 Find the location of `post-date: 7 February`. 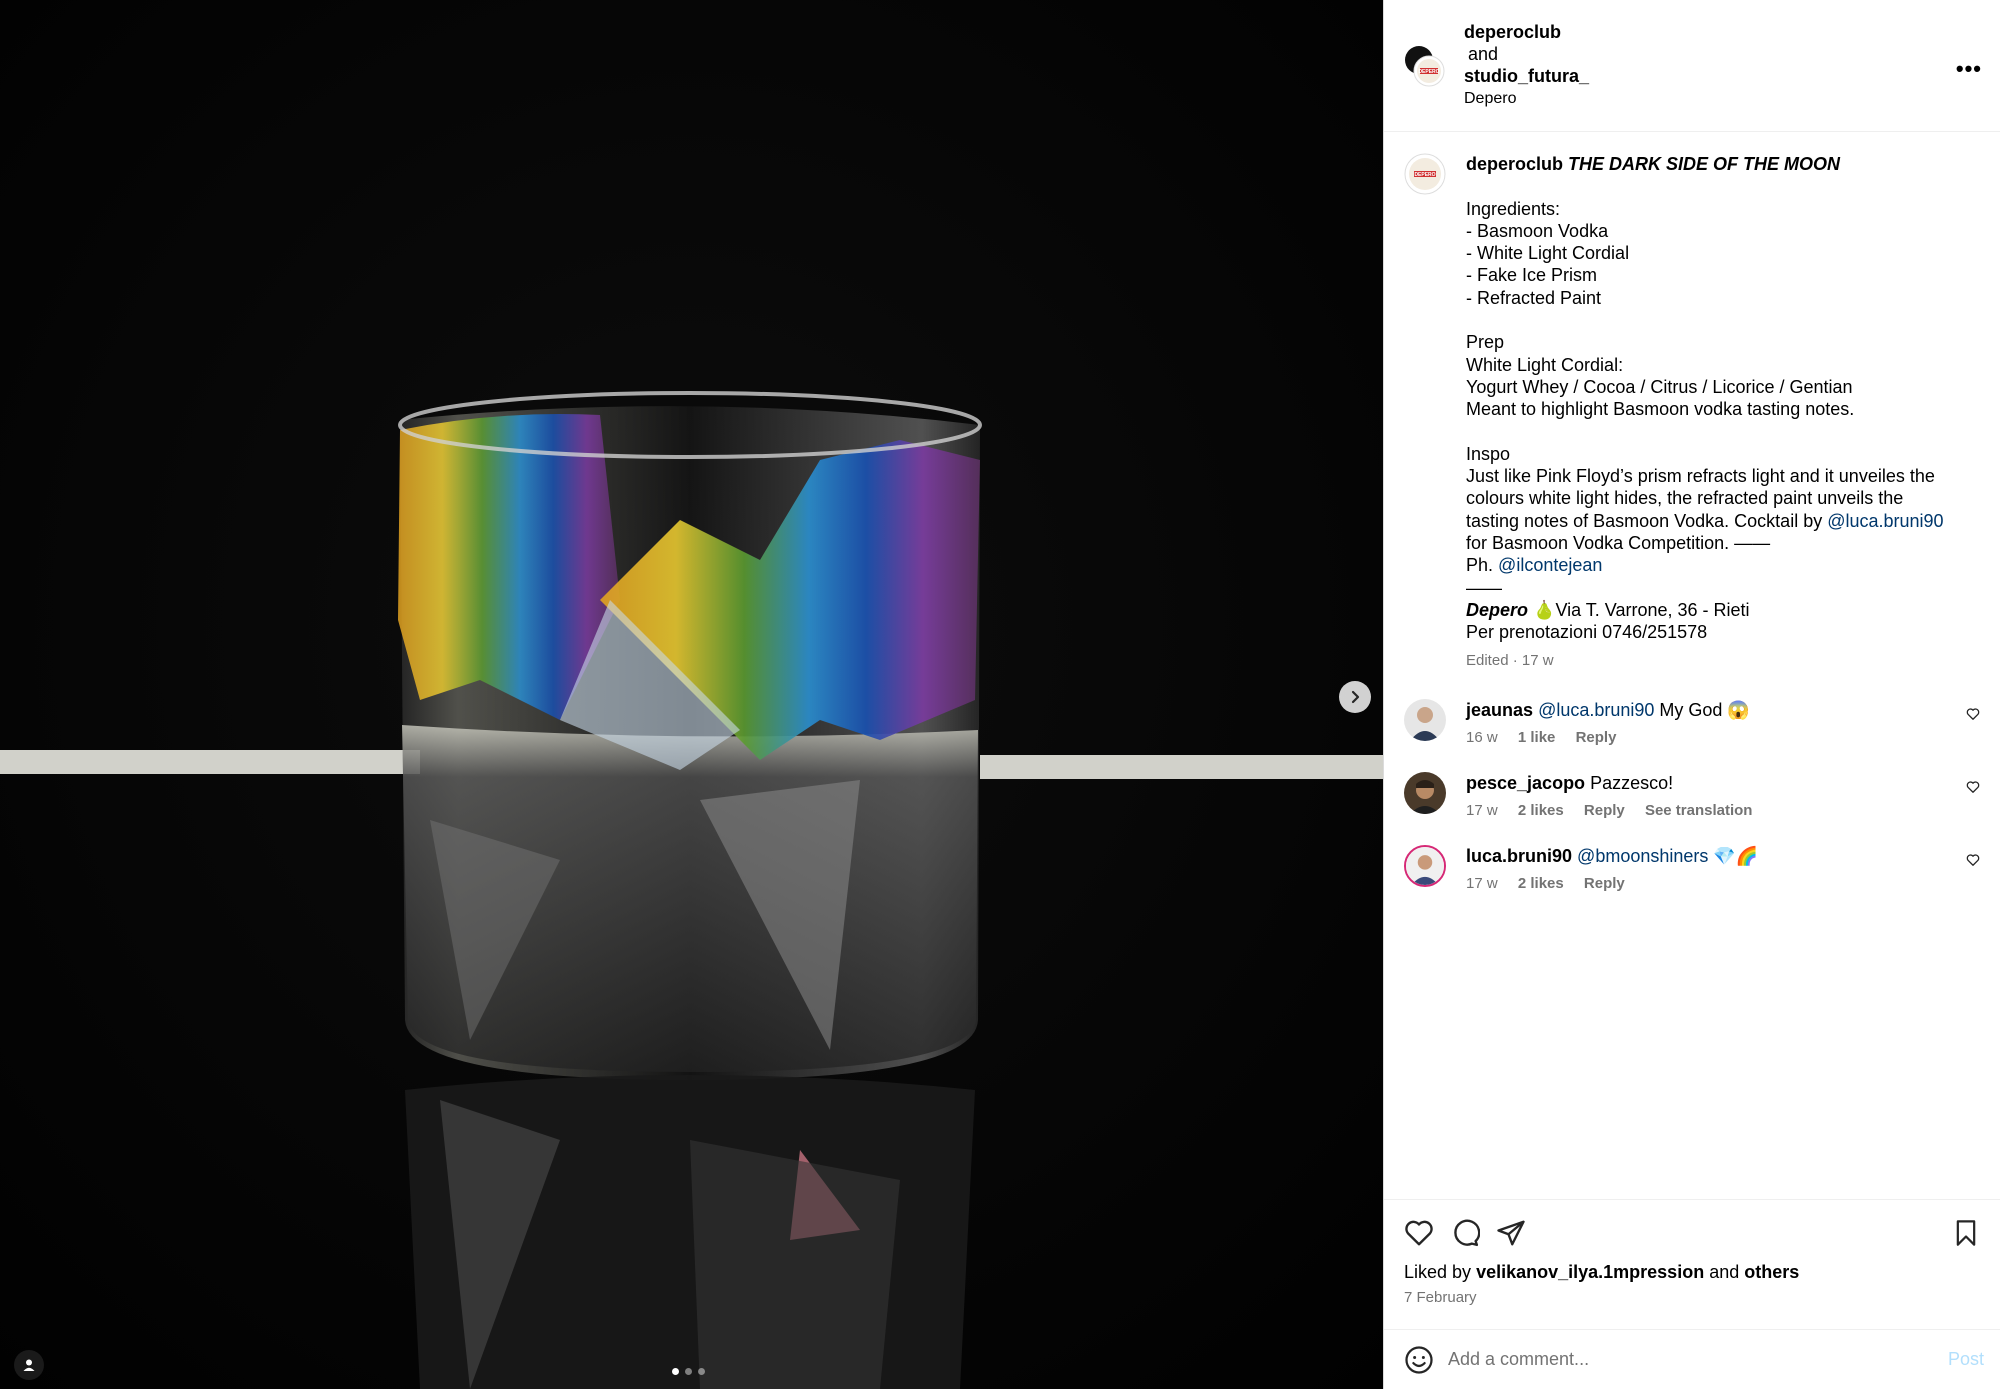

post-date: 7 February is located at coordinates (1692, 1297).